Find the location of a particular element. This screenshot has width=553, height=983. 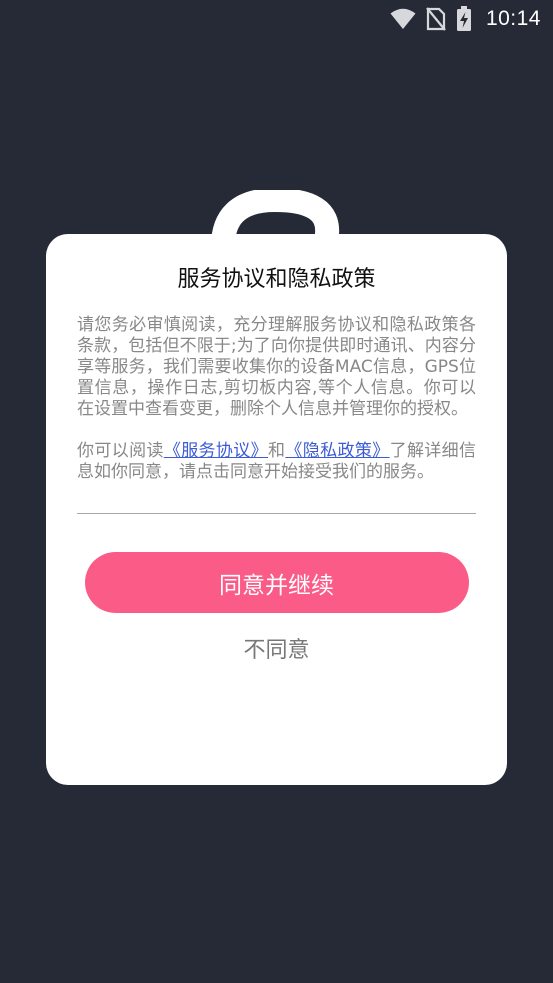

read-more-and: 和 is located at coordinates (277, 451).